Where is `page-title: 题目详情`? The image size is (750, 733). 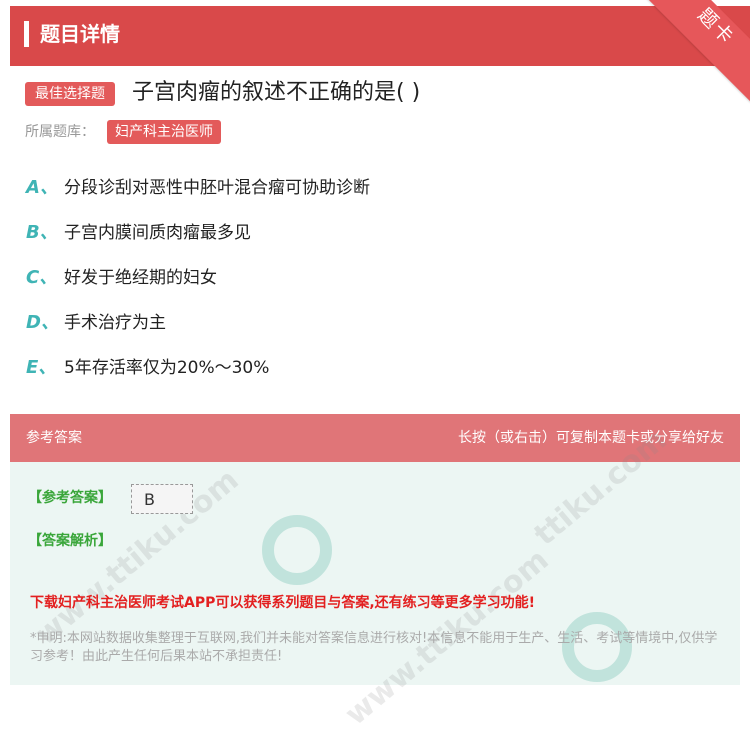 page-title: 题目详情 is located at coordinates (80, 34).